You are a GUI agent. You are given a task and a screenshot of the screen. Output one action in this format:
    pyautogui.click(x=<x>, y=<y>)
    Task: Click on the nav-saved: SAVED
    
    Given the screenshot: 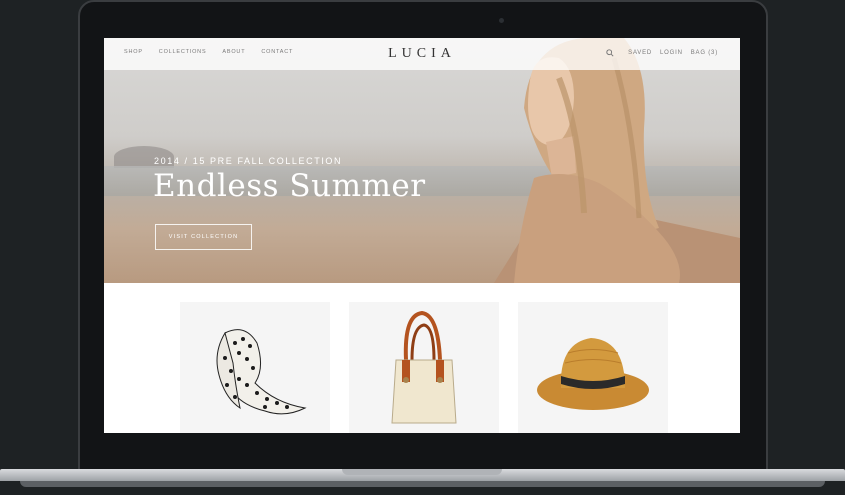 What is the action you would take?
    pyautogui.click(x=640, y=53)
    